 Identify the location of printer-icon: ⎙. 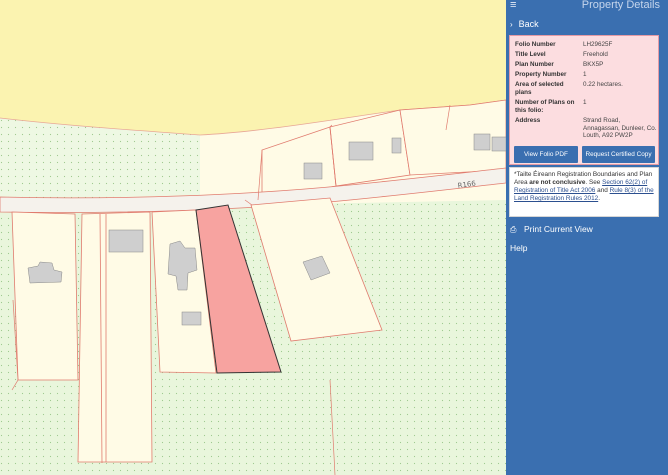
(513, 229).